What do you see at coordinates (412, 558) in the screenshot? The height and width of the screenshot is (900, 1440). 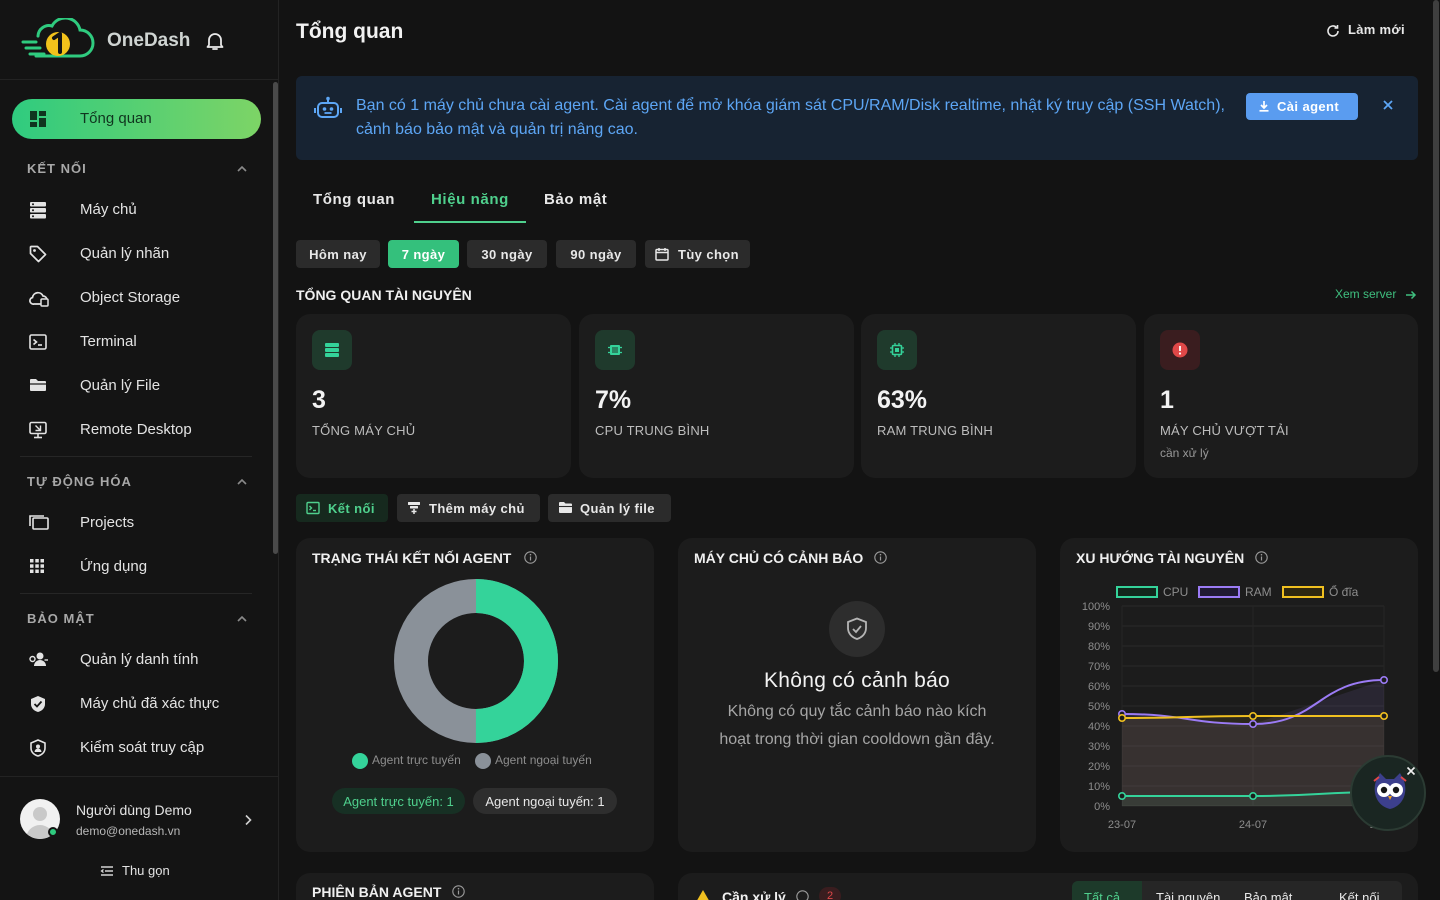 I see `card-title: TRẠNG THÁI KẾT NỐI AGENT` at bounding box center [412, 558].